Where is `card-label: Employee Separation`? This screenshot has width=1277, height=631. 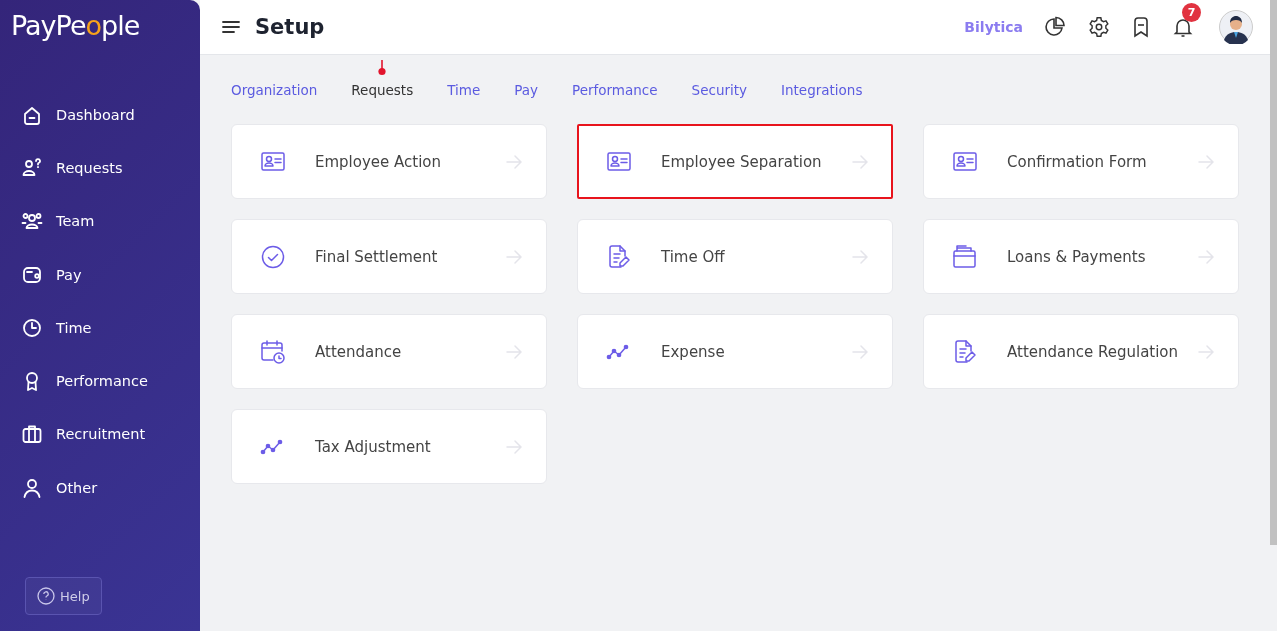 card-label: Employee Separation is located at coordinates (742, 161).